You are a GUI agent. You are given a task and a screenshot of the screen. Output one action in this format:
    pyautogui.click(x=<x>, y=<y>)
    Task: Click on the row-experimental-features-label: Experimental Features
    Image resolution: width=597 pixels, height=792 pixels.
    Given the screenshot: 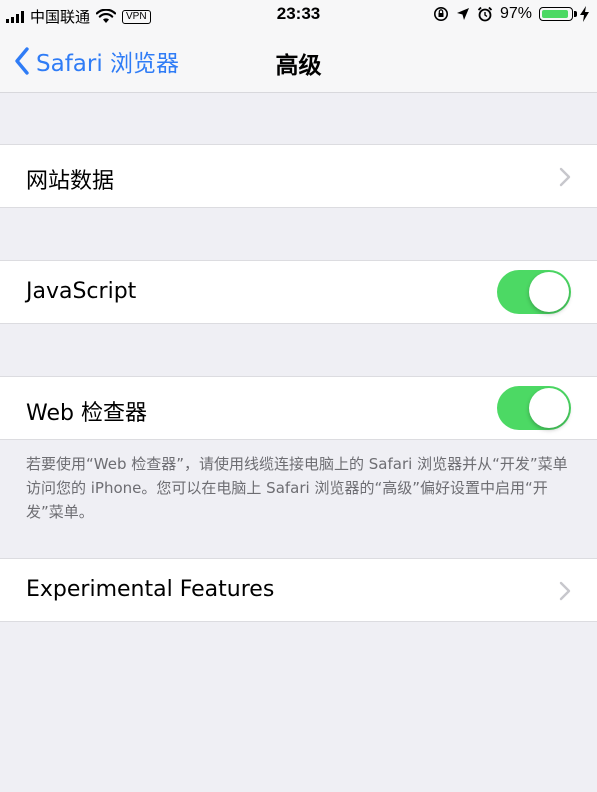 What is the action you would take?
    pyautogui.click(x=150, y=589)
    